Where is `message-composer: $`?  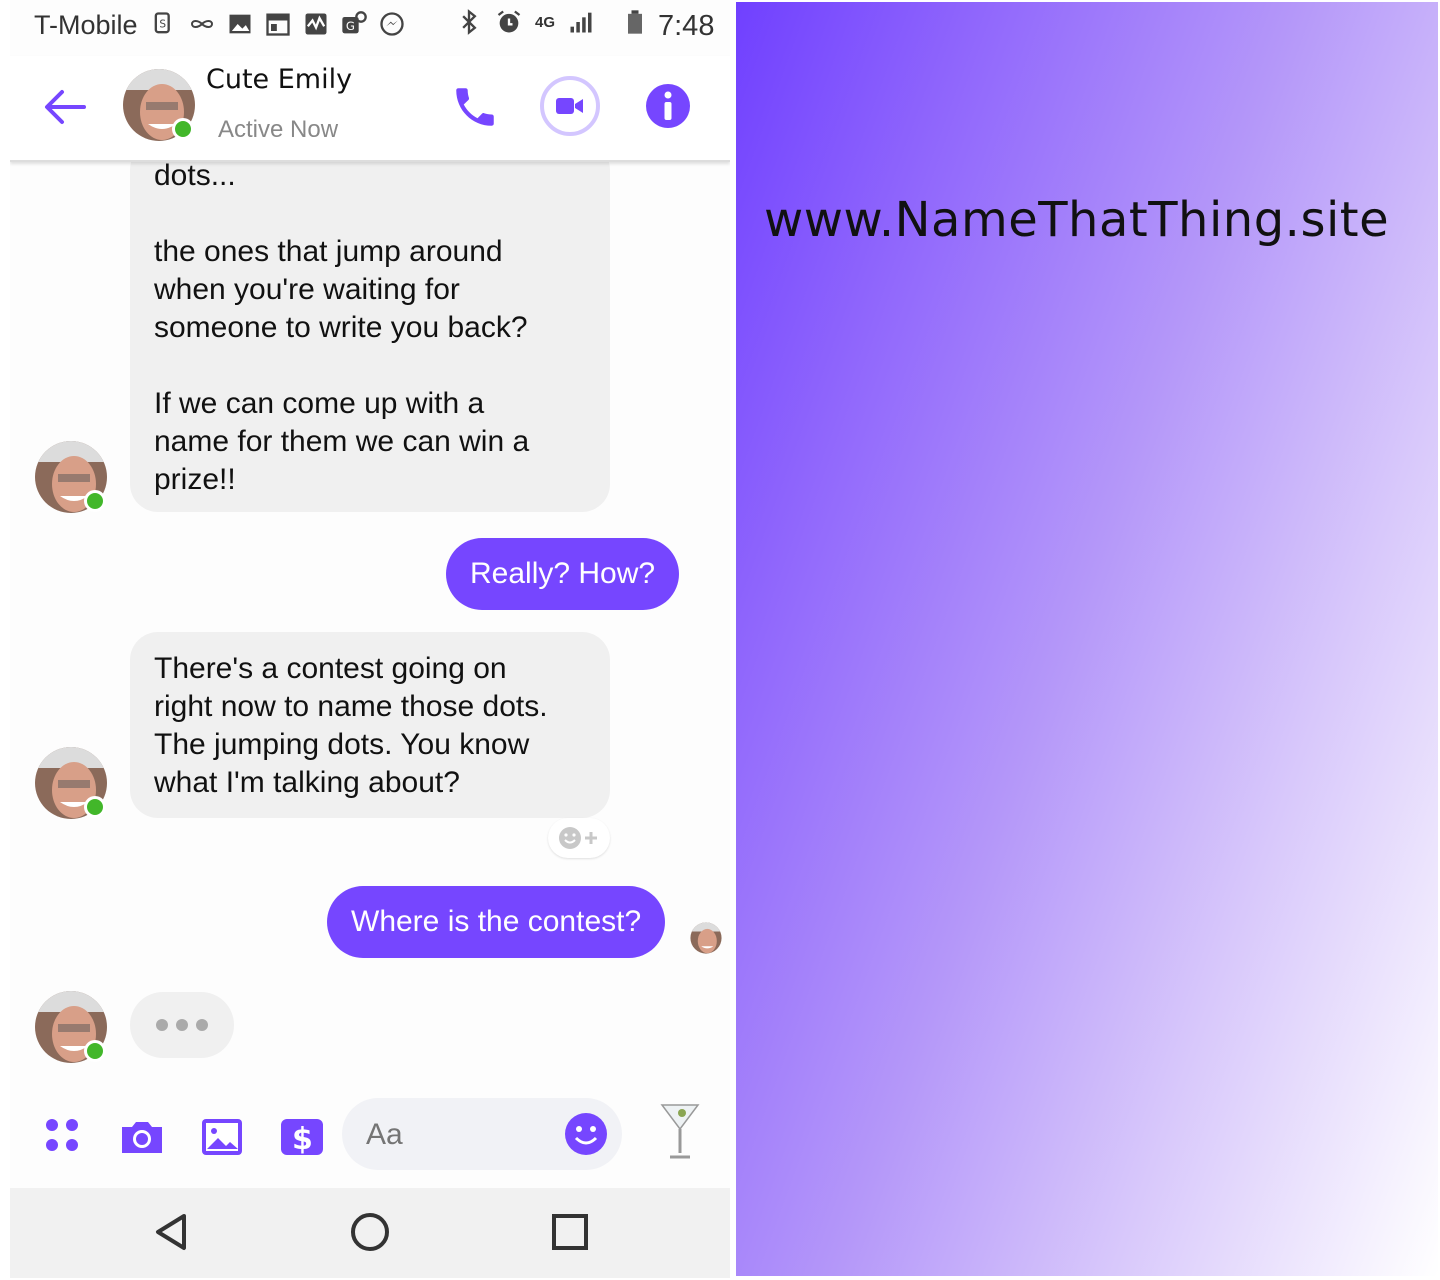
message-composer: $ is located at coordinates (370, 1135).